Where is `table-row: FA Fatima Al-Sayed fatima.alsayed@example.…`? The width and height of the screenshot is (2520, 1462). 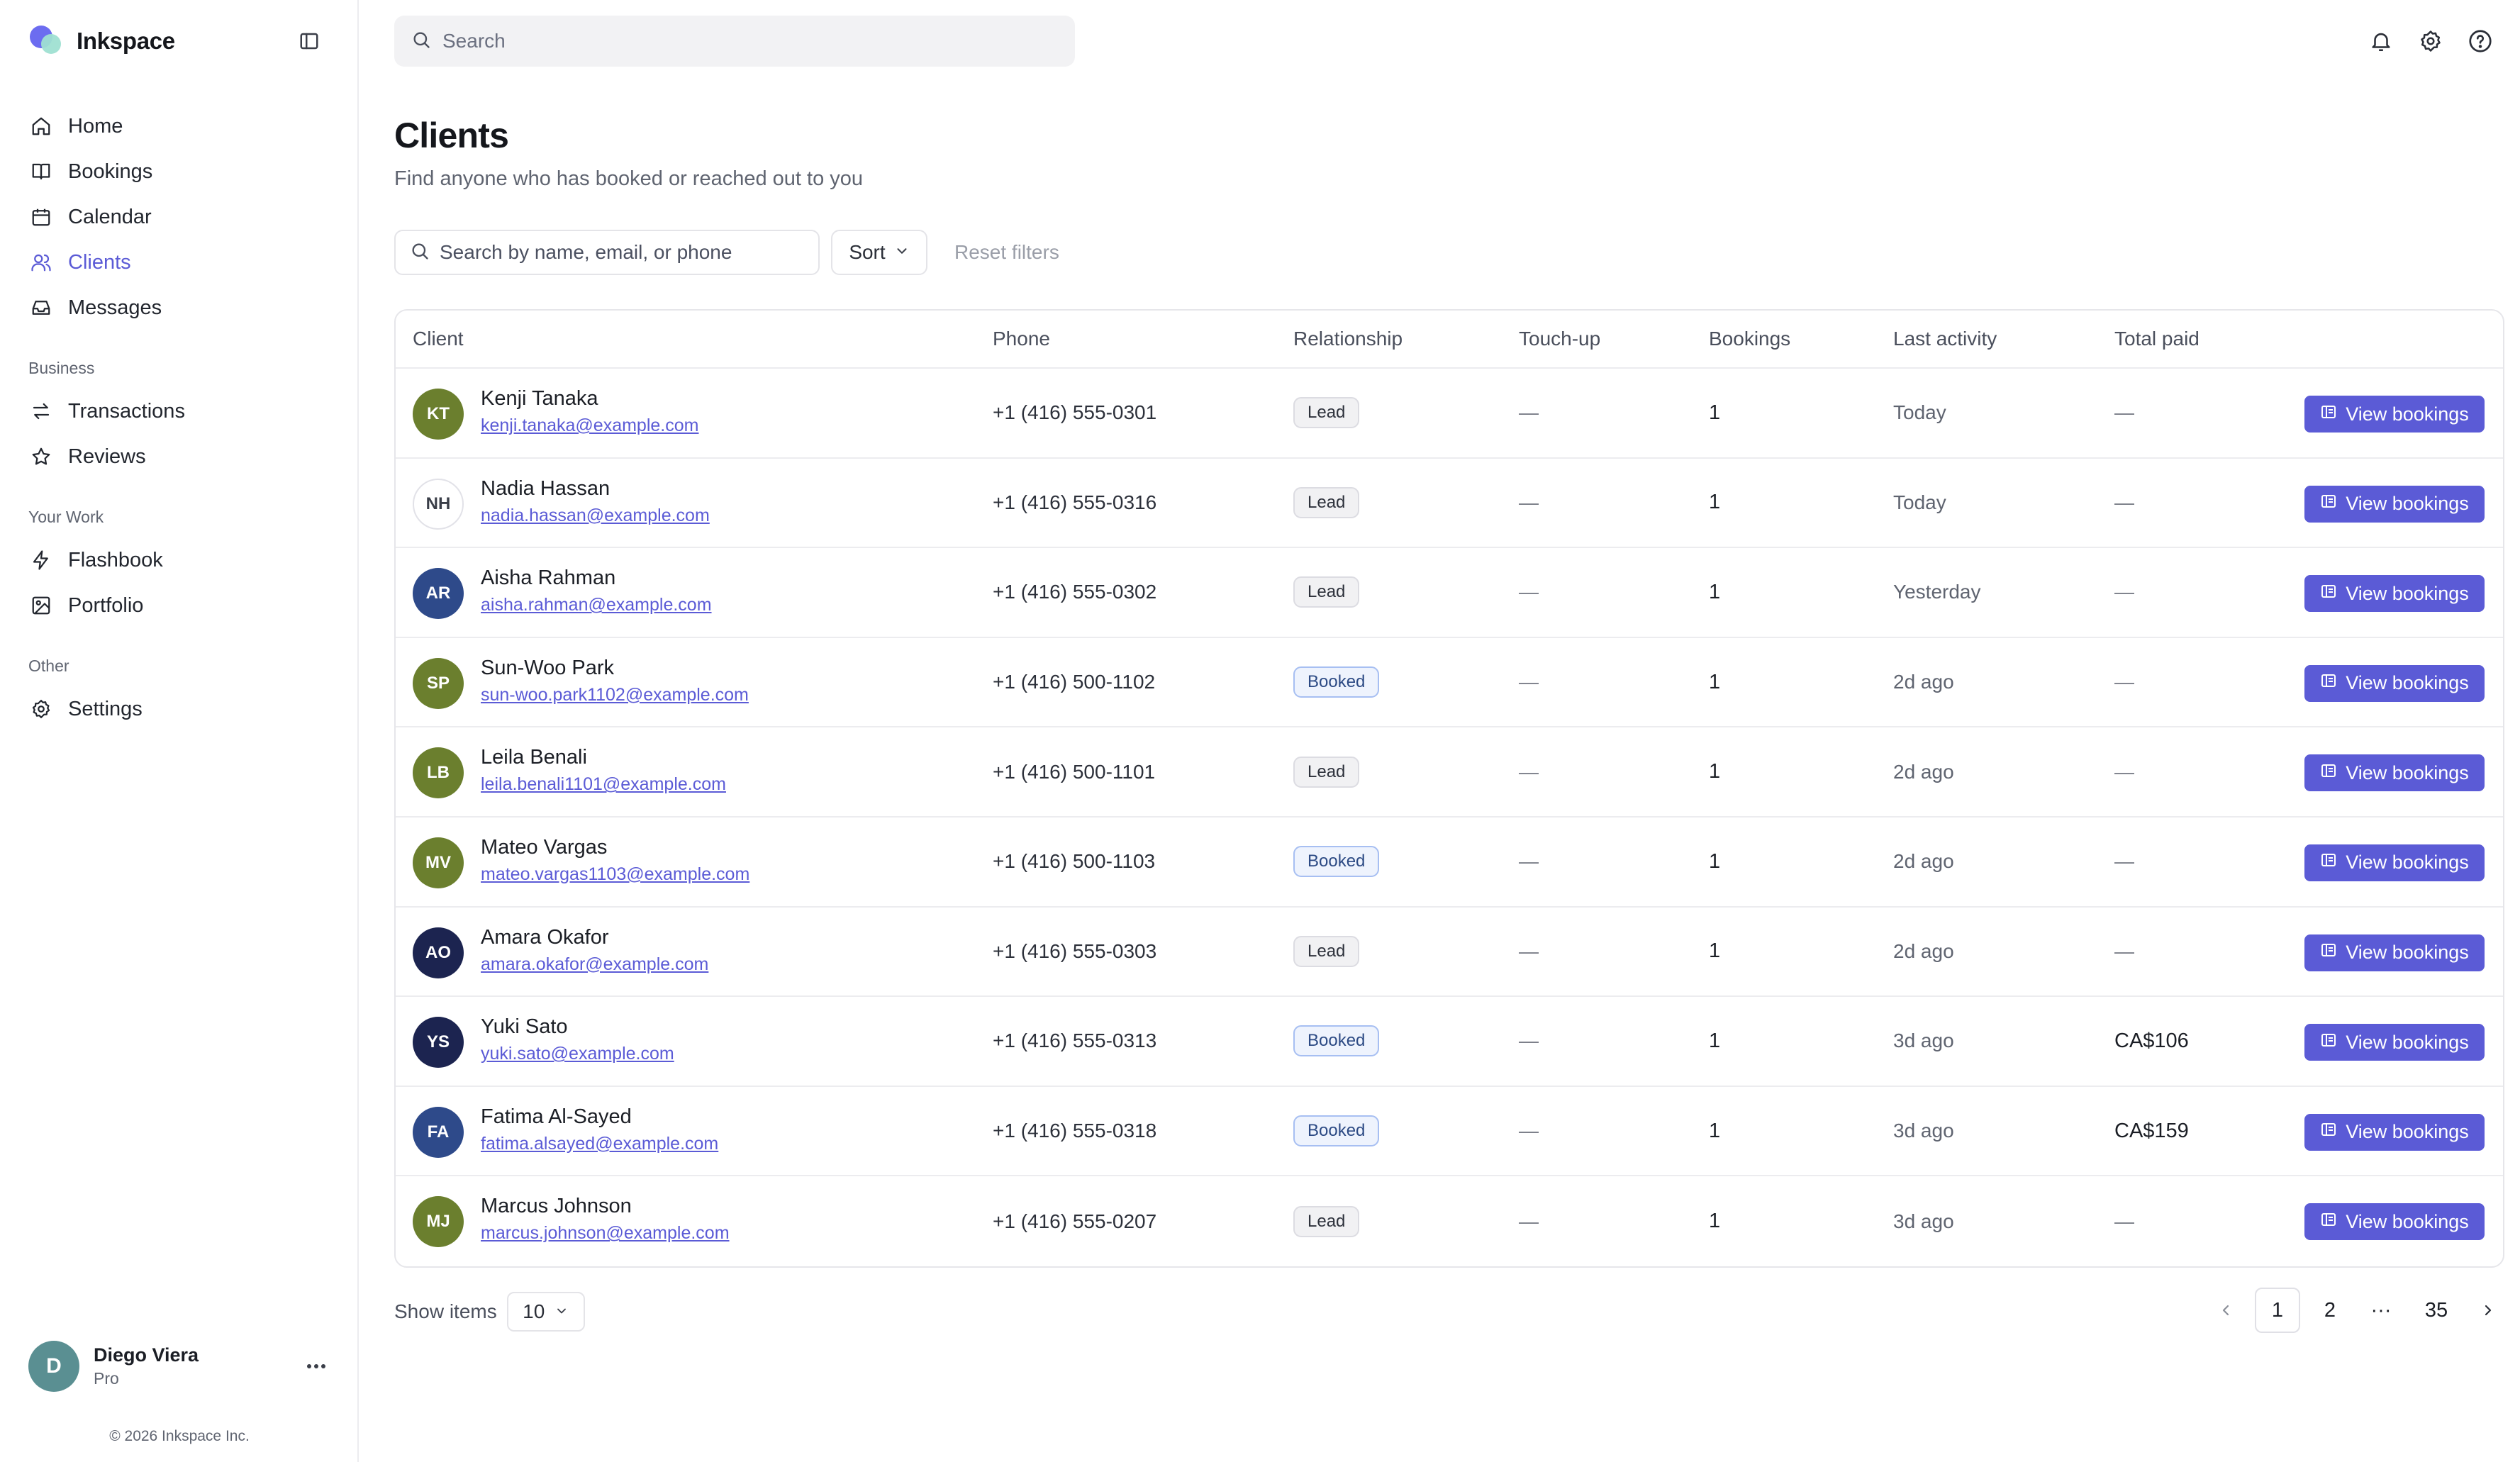
table-row: FA Fatima Al-Sayed fatima.alsayed@example.… is located at coordinates (1449, 1132).